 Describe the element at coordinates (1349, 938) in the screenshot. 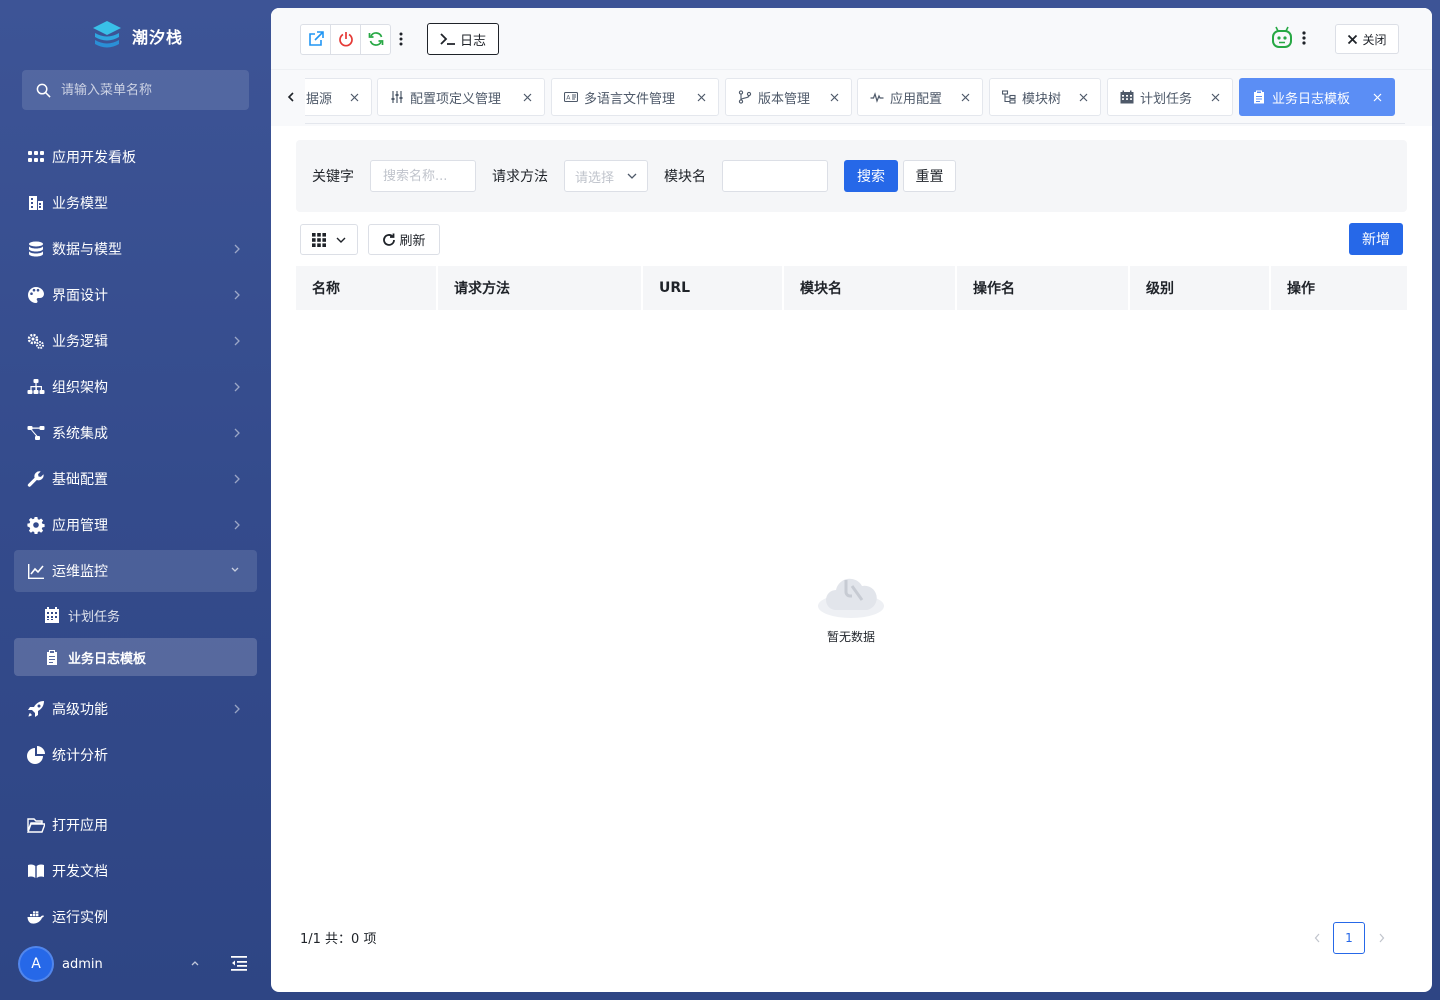

I see `page-number-button: 1` at that location.